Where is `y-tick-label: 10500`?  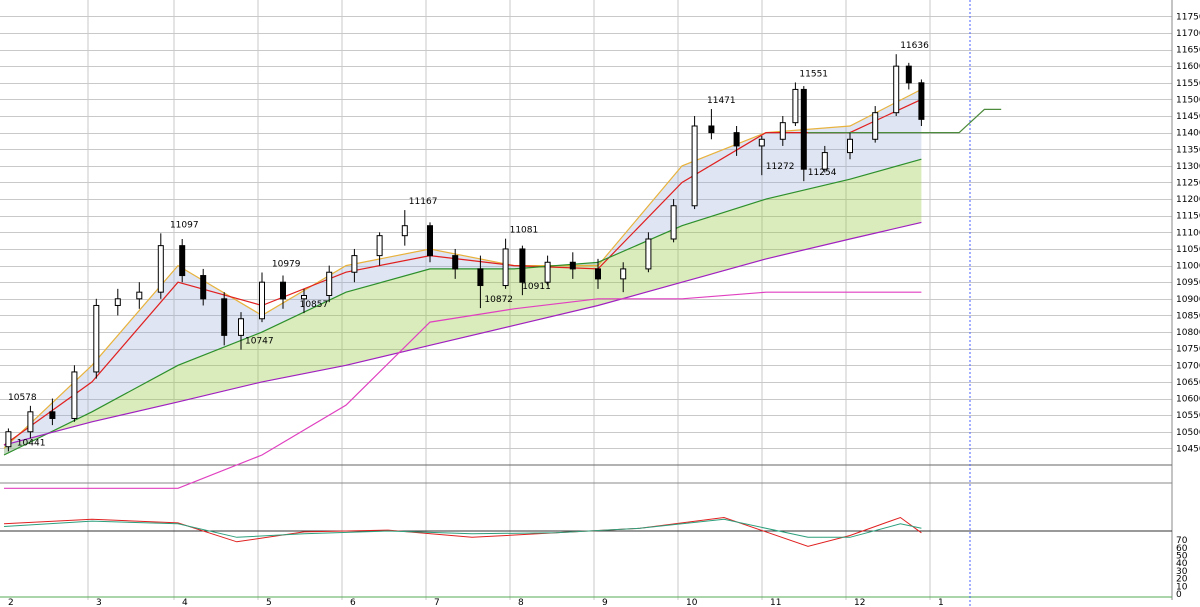 y-tick-label: 10500 is located at coordinates (1188, 433).